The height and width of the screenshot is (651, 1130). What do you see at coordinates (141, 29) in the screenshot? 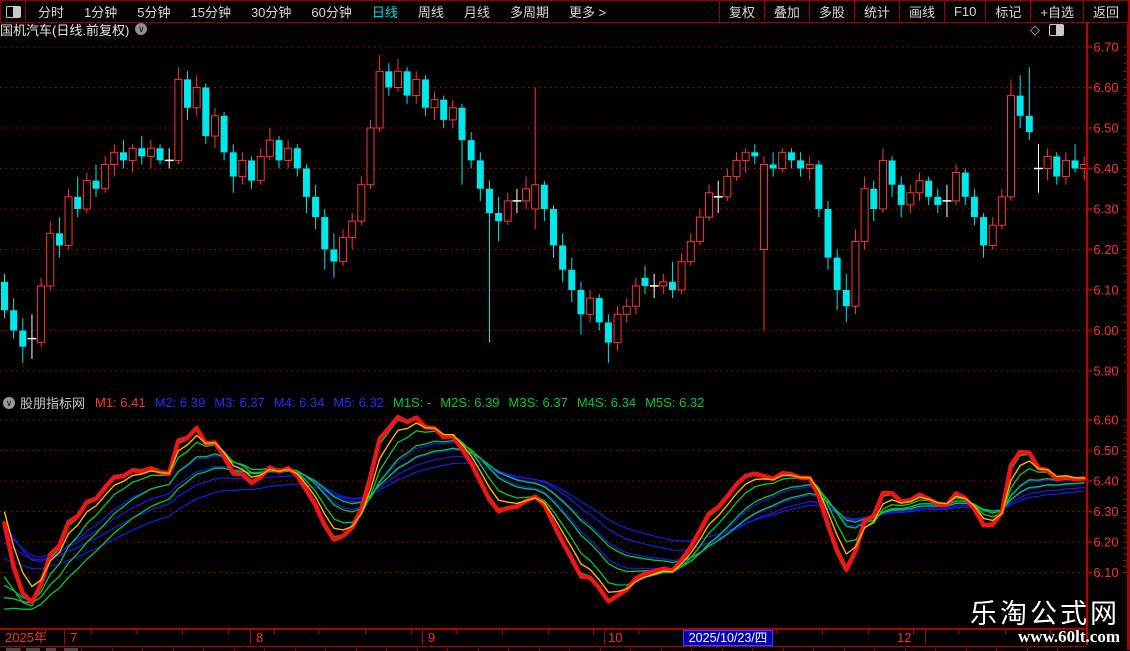
I see `chevron-down-icon: ∨` at bounding box center [141, 29].